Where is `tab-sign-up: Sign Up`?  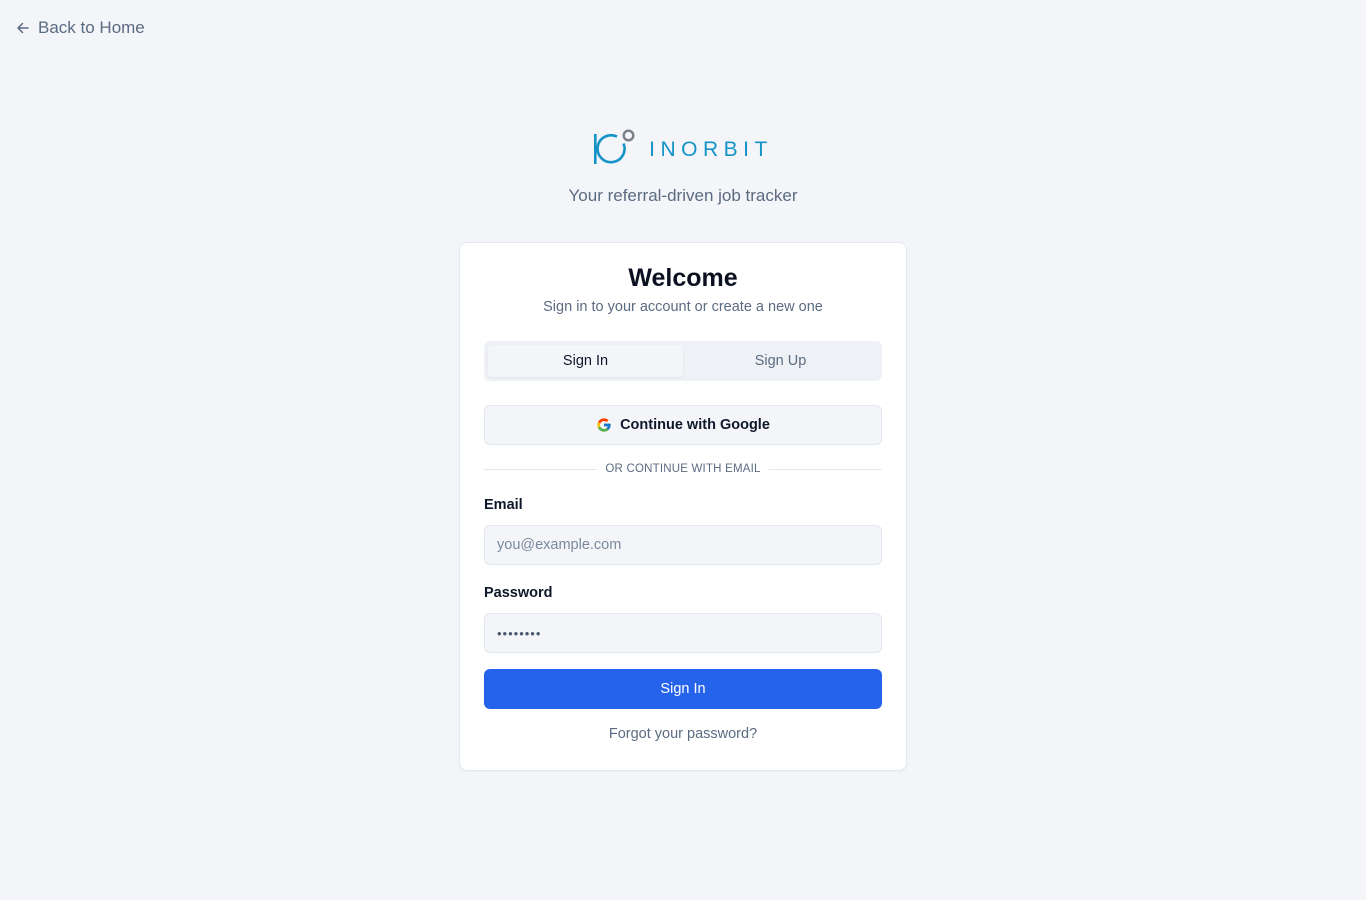 tab-sign-up: Sign Up is located at coordinates (780, 361).